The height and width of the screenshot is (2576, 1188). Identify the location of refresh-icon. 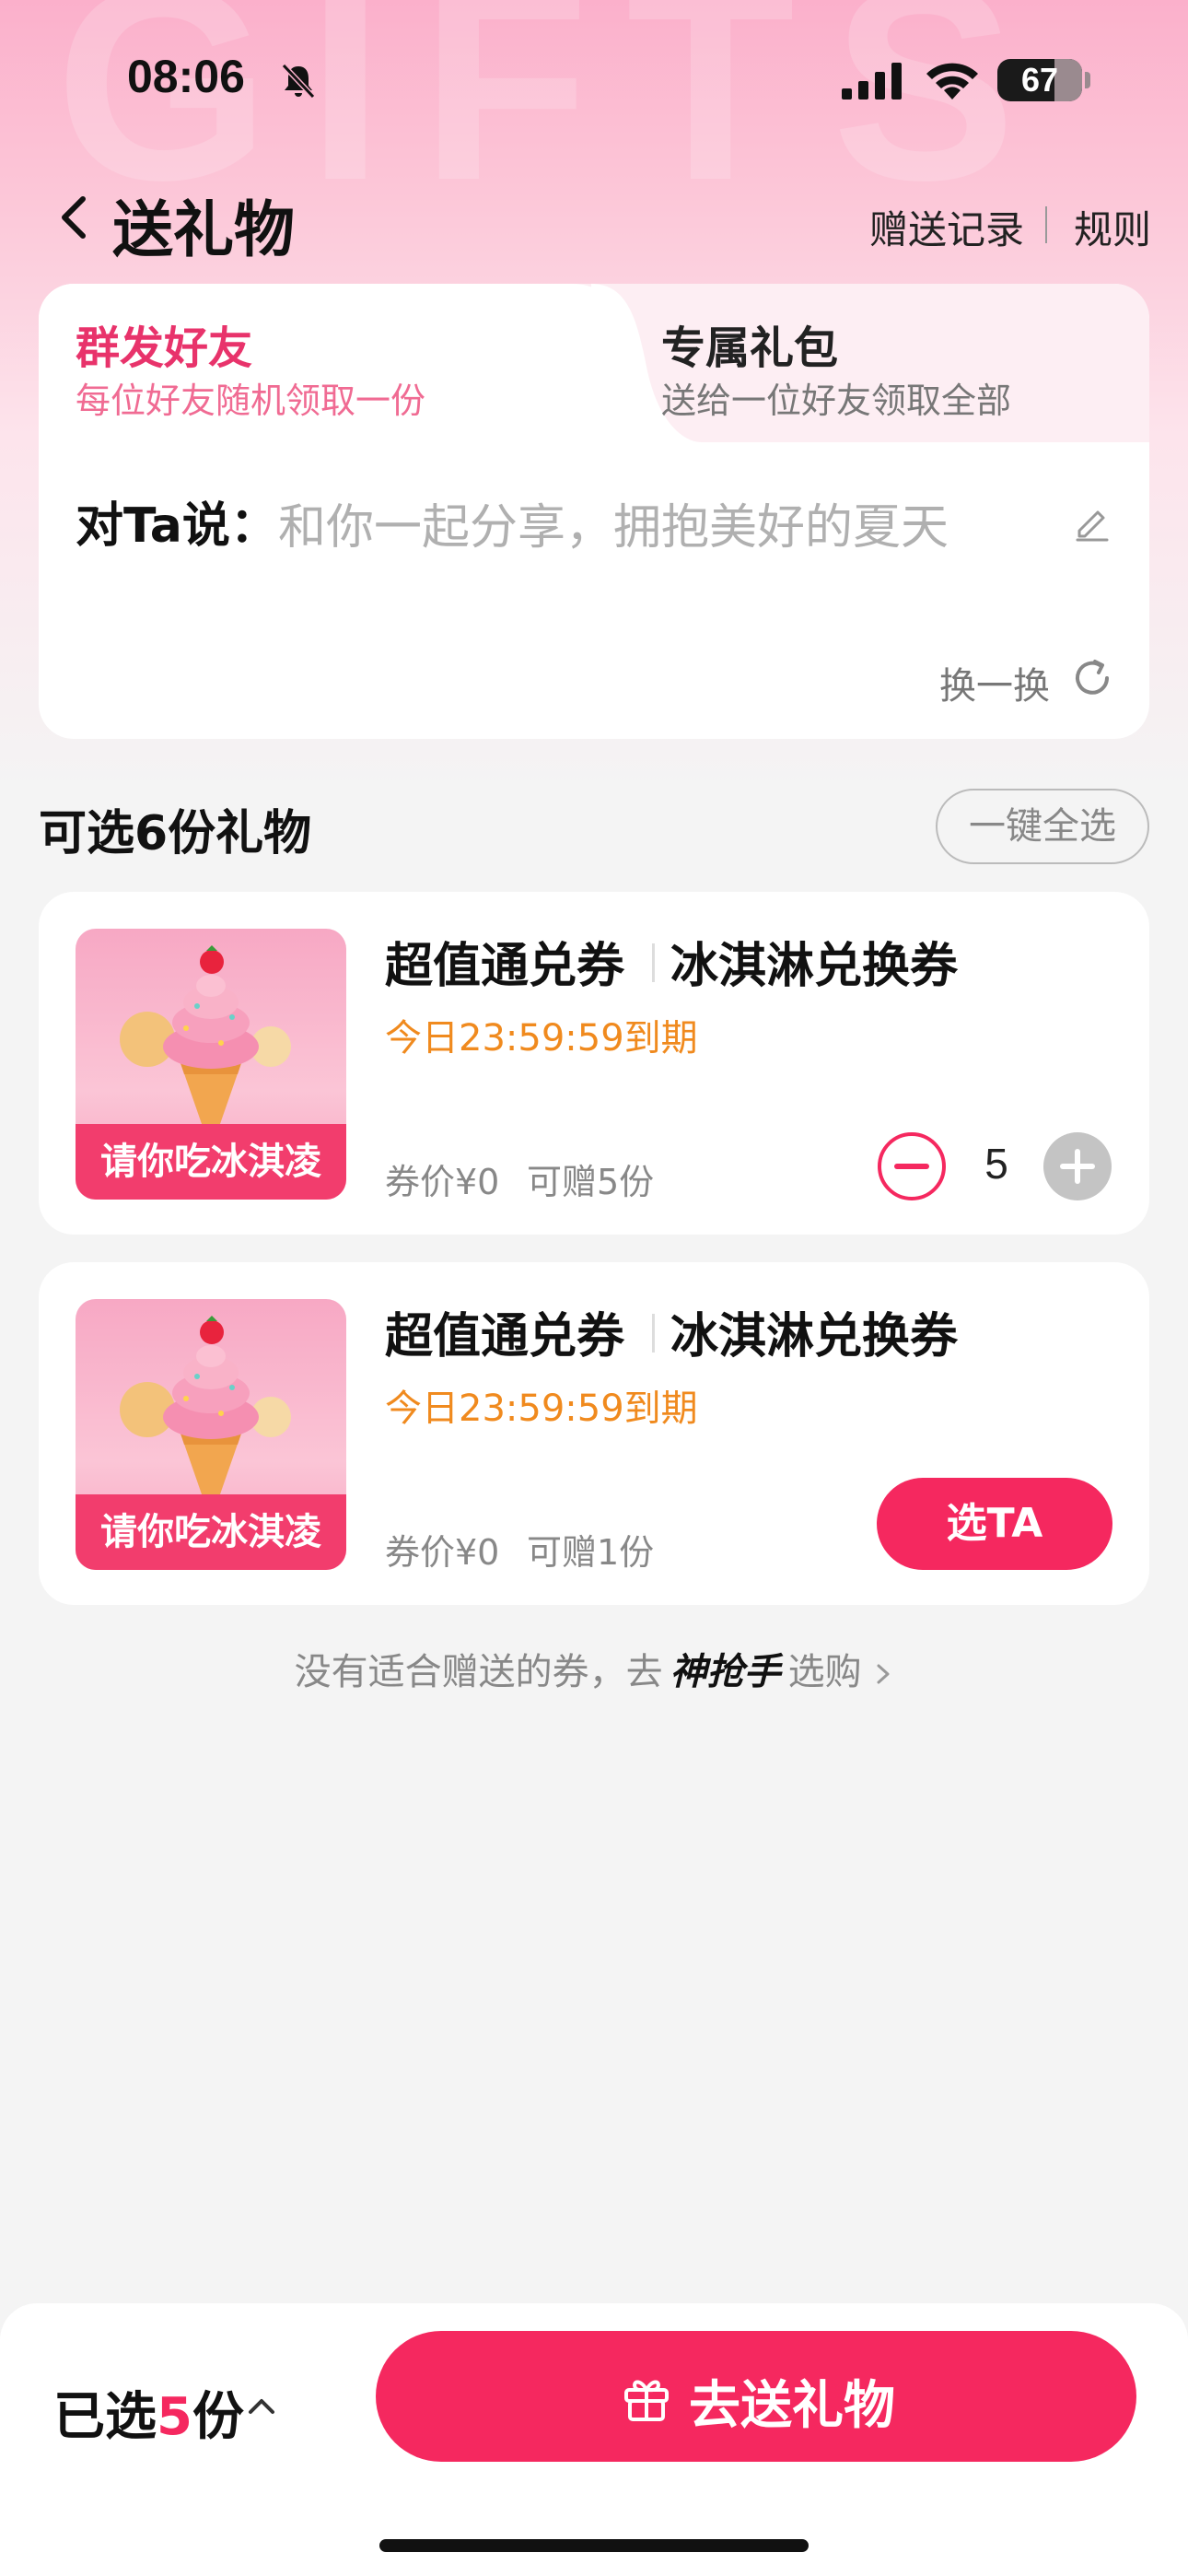
(1092, 678).